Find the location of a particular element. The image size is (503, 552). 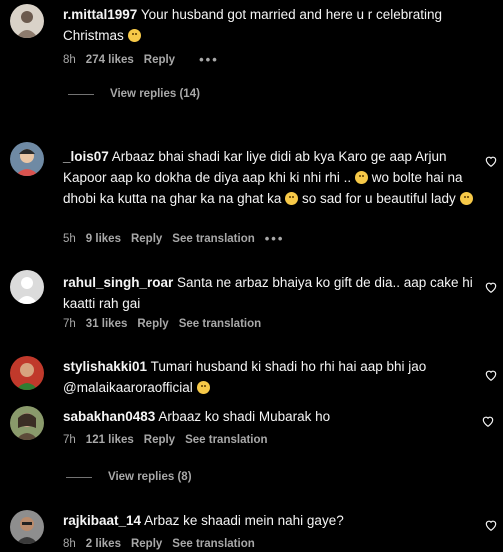

comment-meta: 7h 31 likes Reply See translation is located at coordinates (167, 324).